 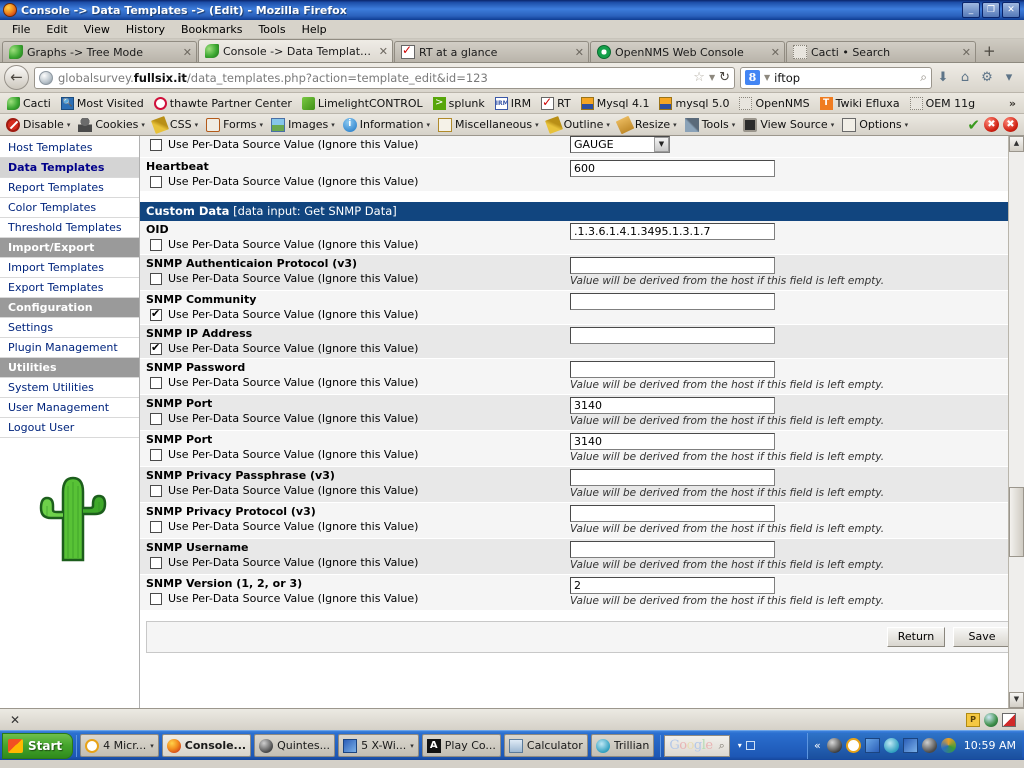 I want to click on extension-icon: ⚙, so click(x=987, y=77).